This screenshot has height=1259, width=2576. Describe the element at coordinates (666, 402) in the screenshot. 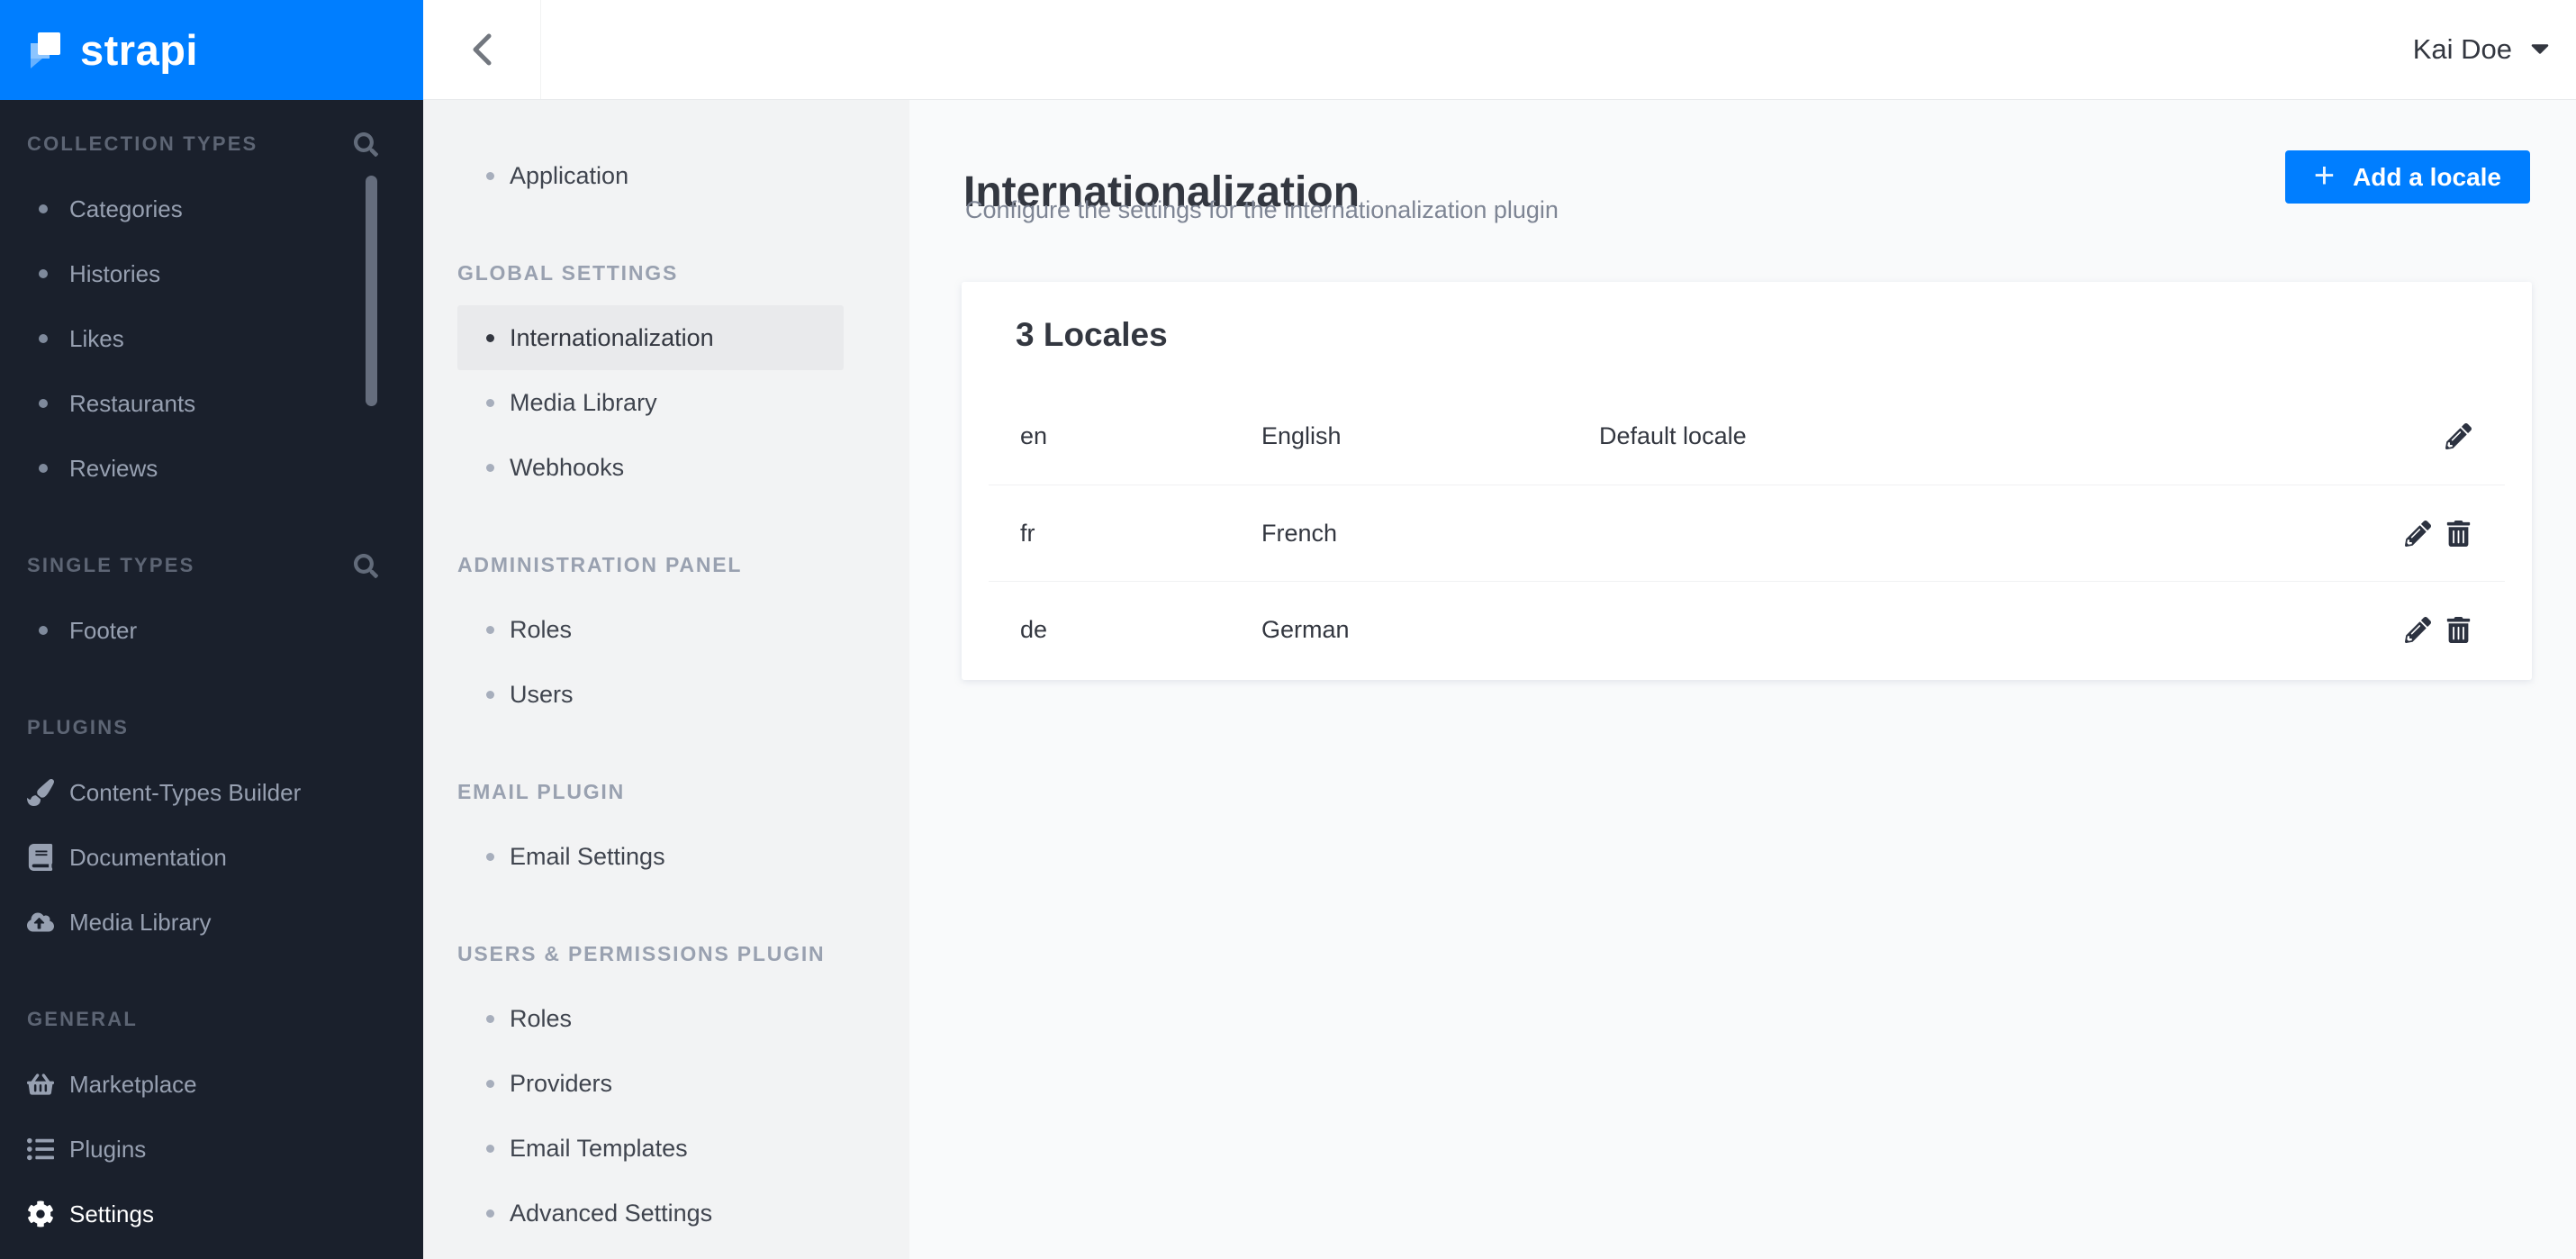

I see `subnav-item-media-library: Media Library` at that location.